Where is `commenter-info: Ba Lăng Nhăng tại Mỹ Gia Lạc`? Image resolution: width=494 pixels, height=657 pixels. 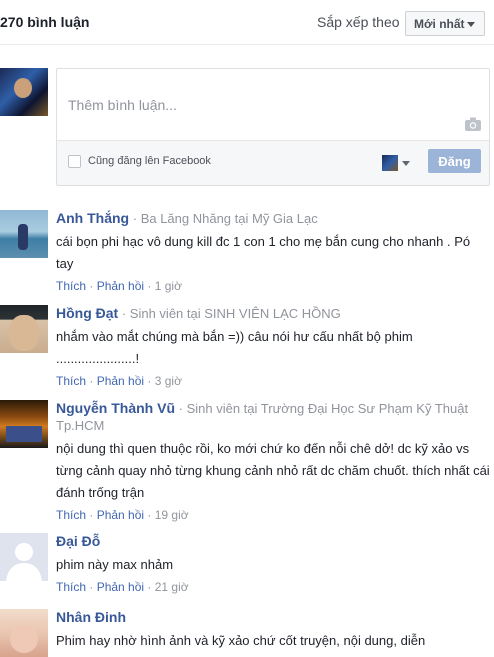
commenter-info: Ba Lăng Nhăng tại Mỹ Gia Lạc is located at coordinates (229, 218).